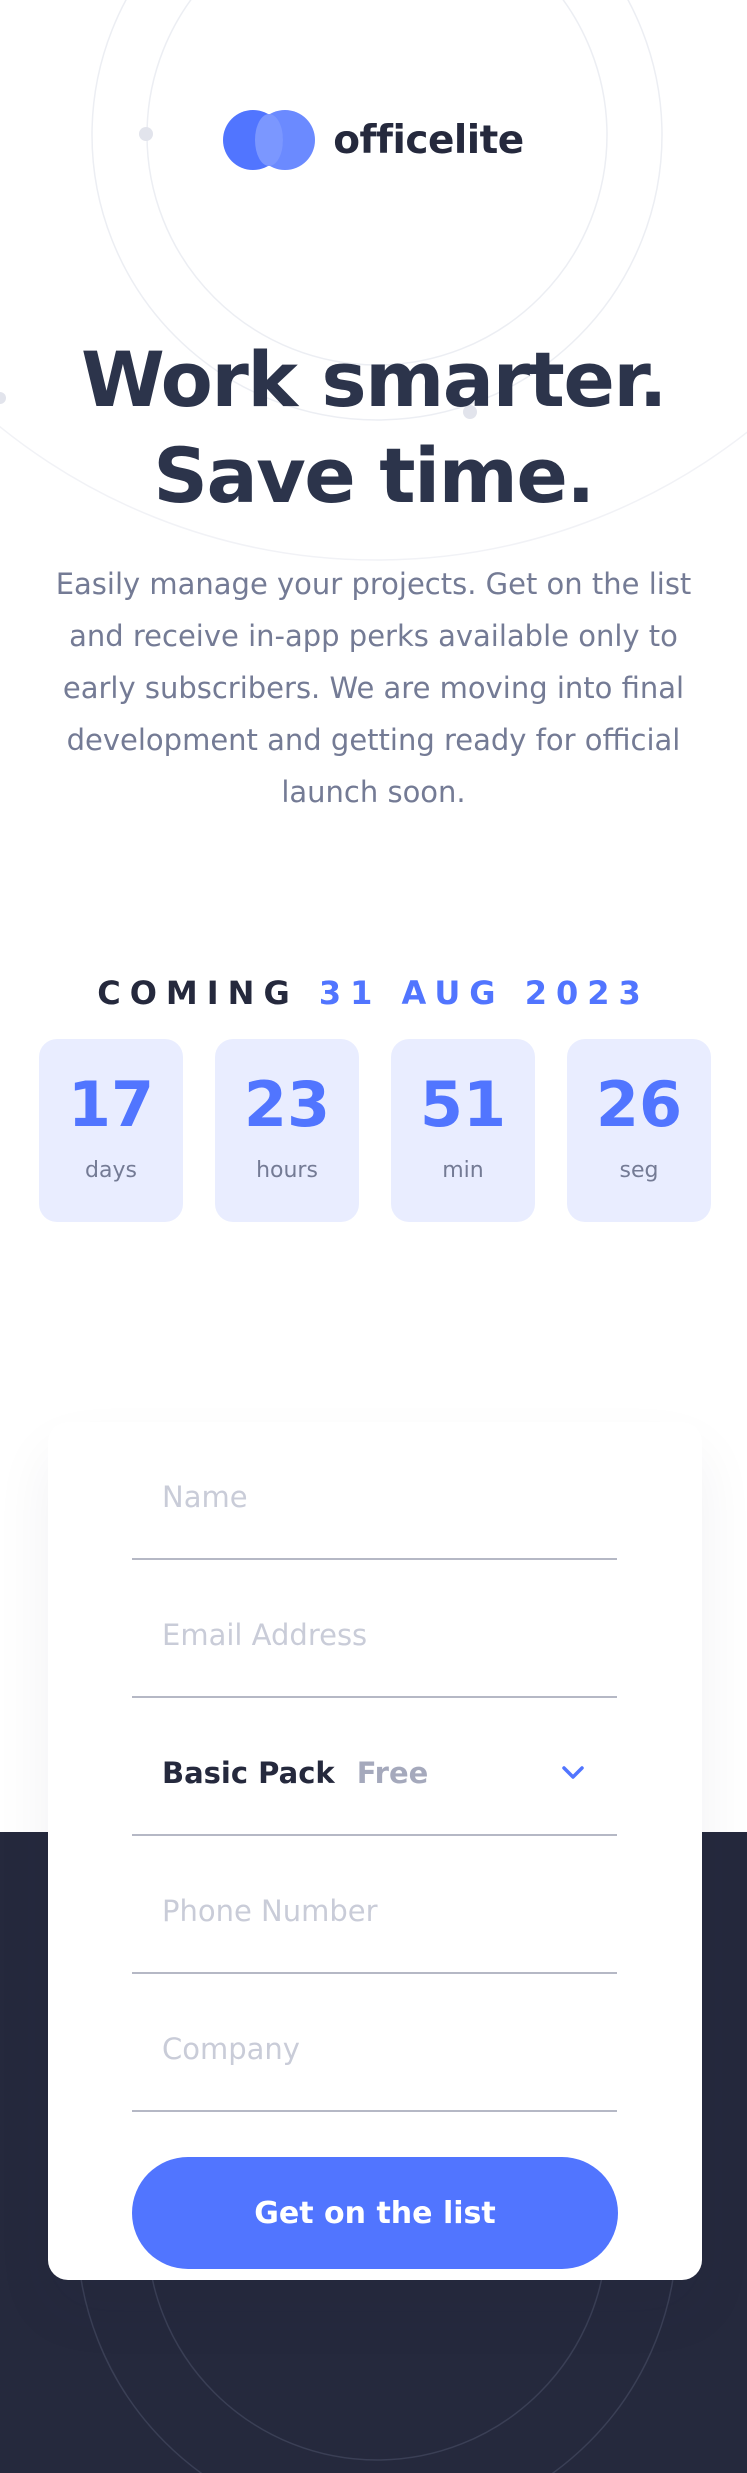 The height and width of the screenshot is (2473, 747). What do you see at coordinates (269, 140) in the screenshot?
I see `officelite-logo-icon` at bounding box center [269, 140].